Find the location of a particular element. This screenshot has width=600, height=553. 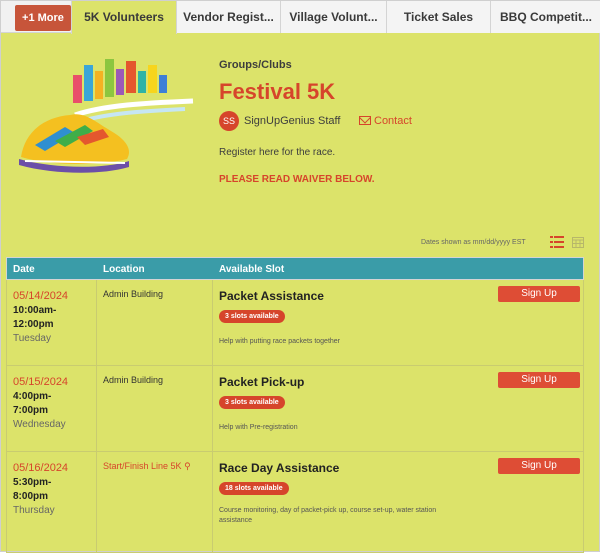

envelope-icon is located at coordinates (365, 120).